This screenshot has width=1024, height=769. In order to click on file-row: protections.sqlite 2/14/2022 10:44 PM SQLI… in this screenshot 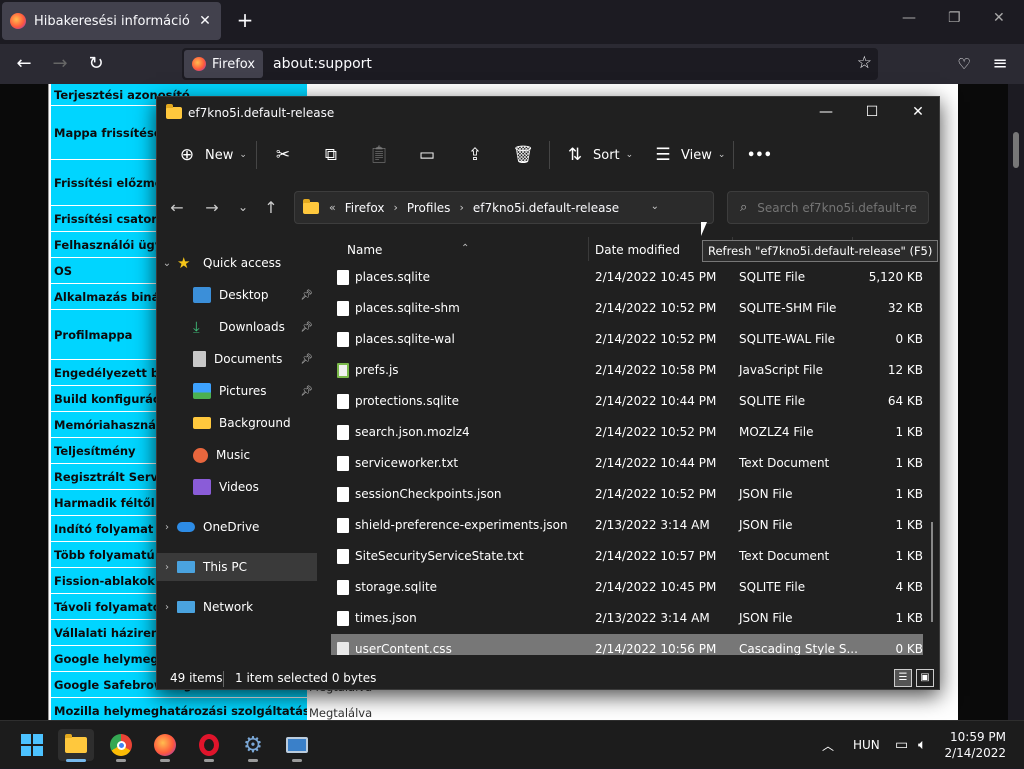, I will do `click(627, 401)`.